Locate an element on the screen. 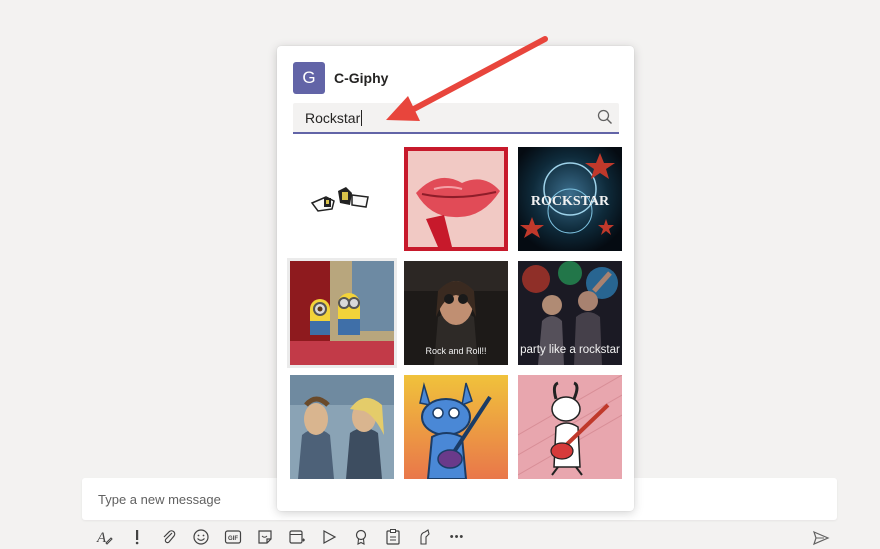 The image size is (880, 549). gif-result-red-lips is located at coordinates (456, 199).